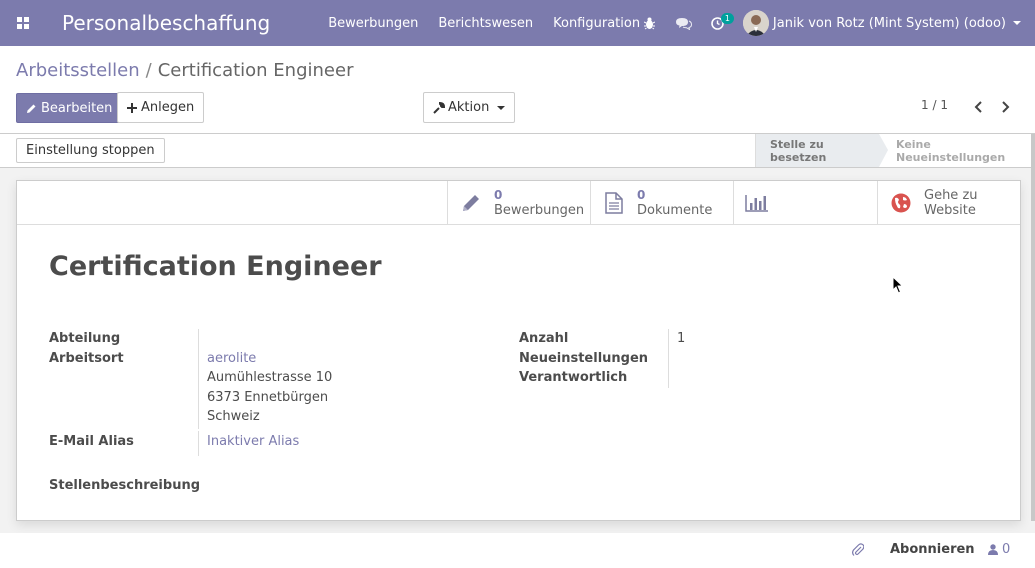 The image size is (1035, 568). What do you see at coordinates (727, 18) in the screenshot?
I see `activity-badge: 1` at bounding box center [727, 18].